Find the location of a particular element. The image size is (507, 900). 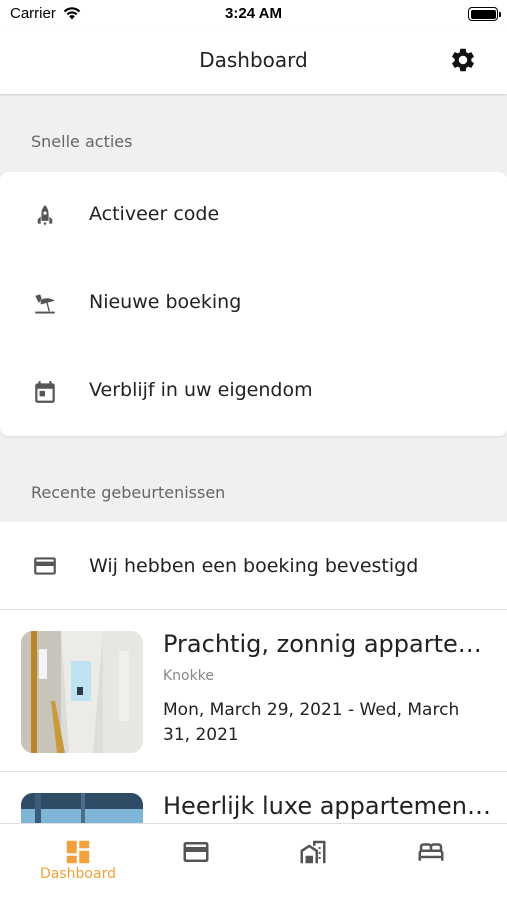

action-new-booking: Nieuwe boeking is located at coordinates (253, 304).